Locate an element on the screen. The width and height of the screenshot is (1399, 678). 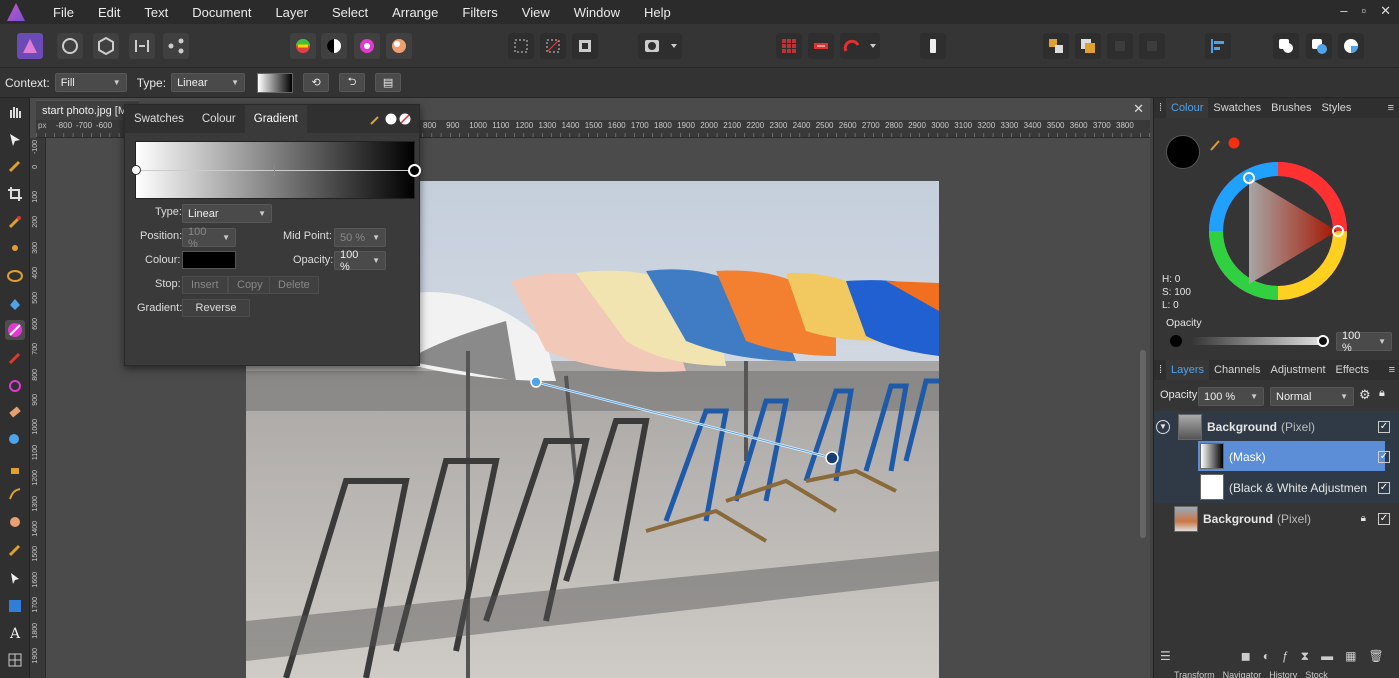
tab-gradient: Gradient is located at coordinates (275, 119).